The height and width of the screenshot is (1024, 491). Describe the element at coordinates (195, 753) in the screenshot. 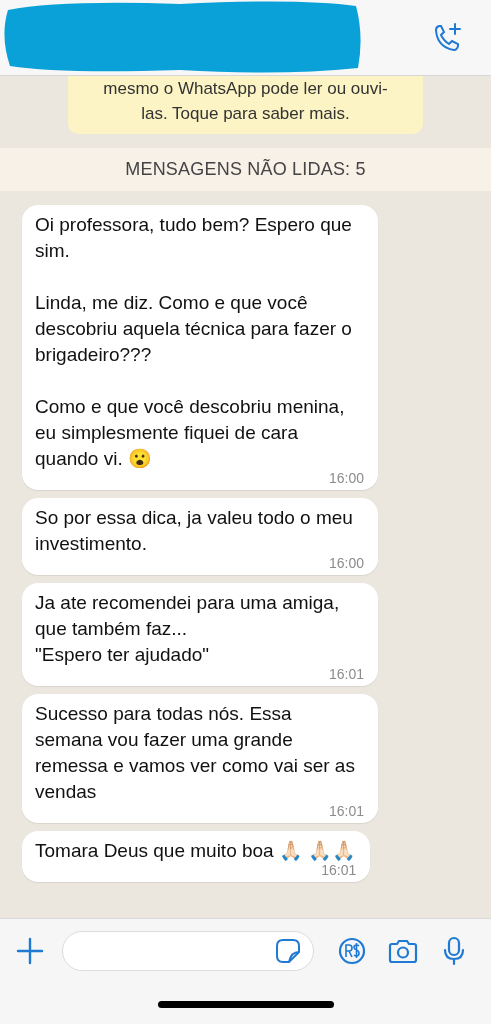

I see `message-text: Sucesso para todas nós. Essa semana vou fazer uma grande remessa e vamos ver como vai ser as vendas` at that location.